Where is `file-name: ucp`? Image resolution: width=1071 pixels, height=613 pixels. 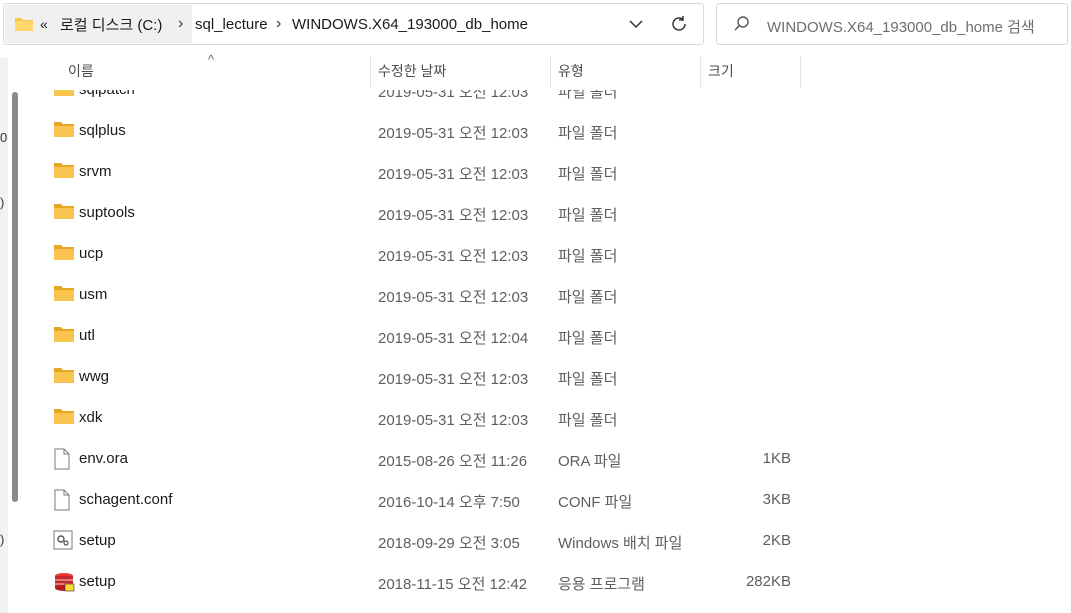 file-name: ucp is located at coordinates (91, 253).